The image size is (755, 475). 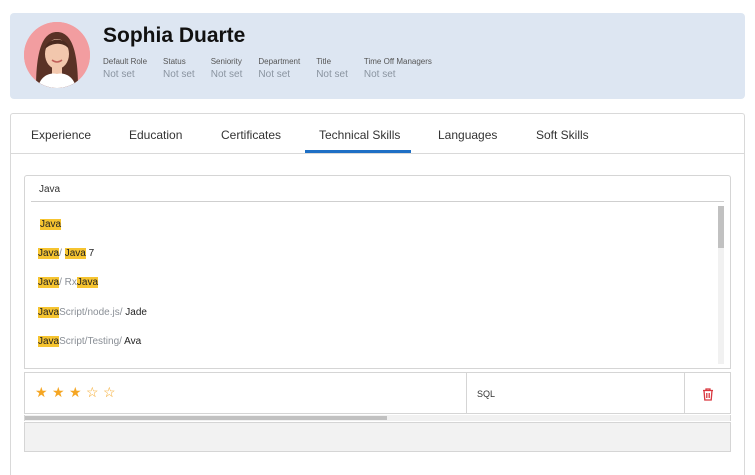 What do you see at coordinates (125, 61) in the screenshot?
I see `field-label: Default Role` at bounding box center [125, 61].